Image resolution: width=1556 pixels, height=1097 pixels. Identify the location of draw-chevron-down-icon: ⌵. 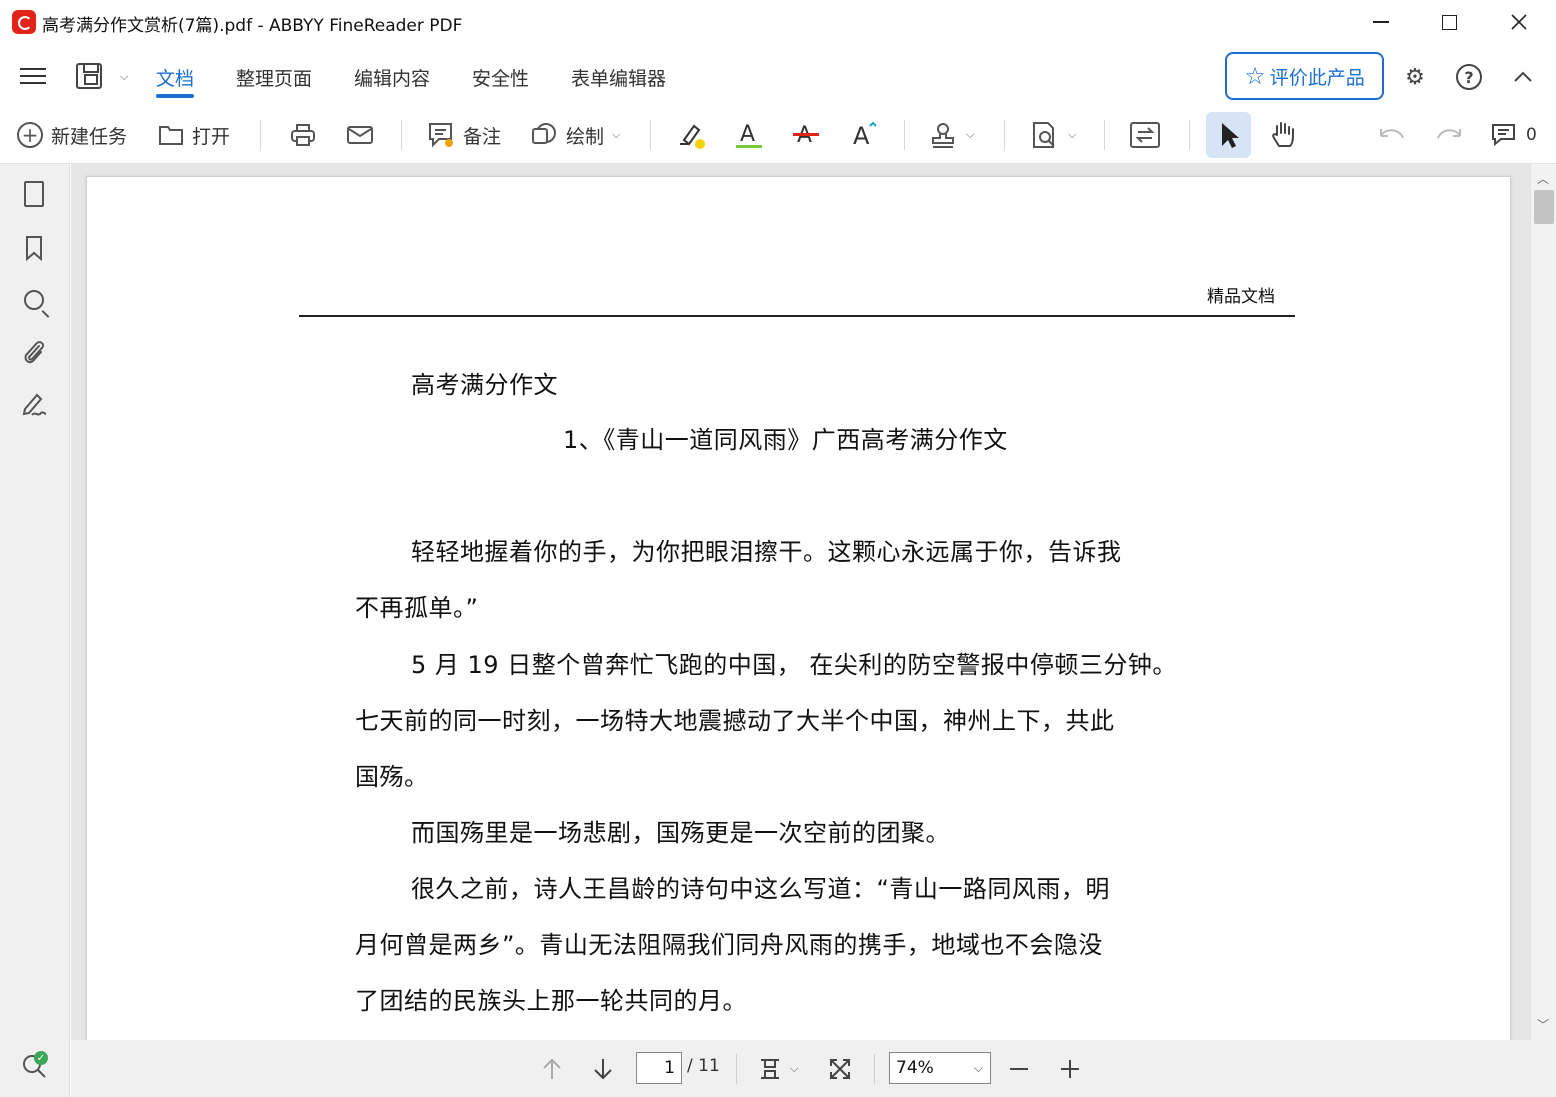
(616, 134).